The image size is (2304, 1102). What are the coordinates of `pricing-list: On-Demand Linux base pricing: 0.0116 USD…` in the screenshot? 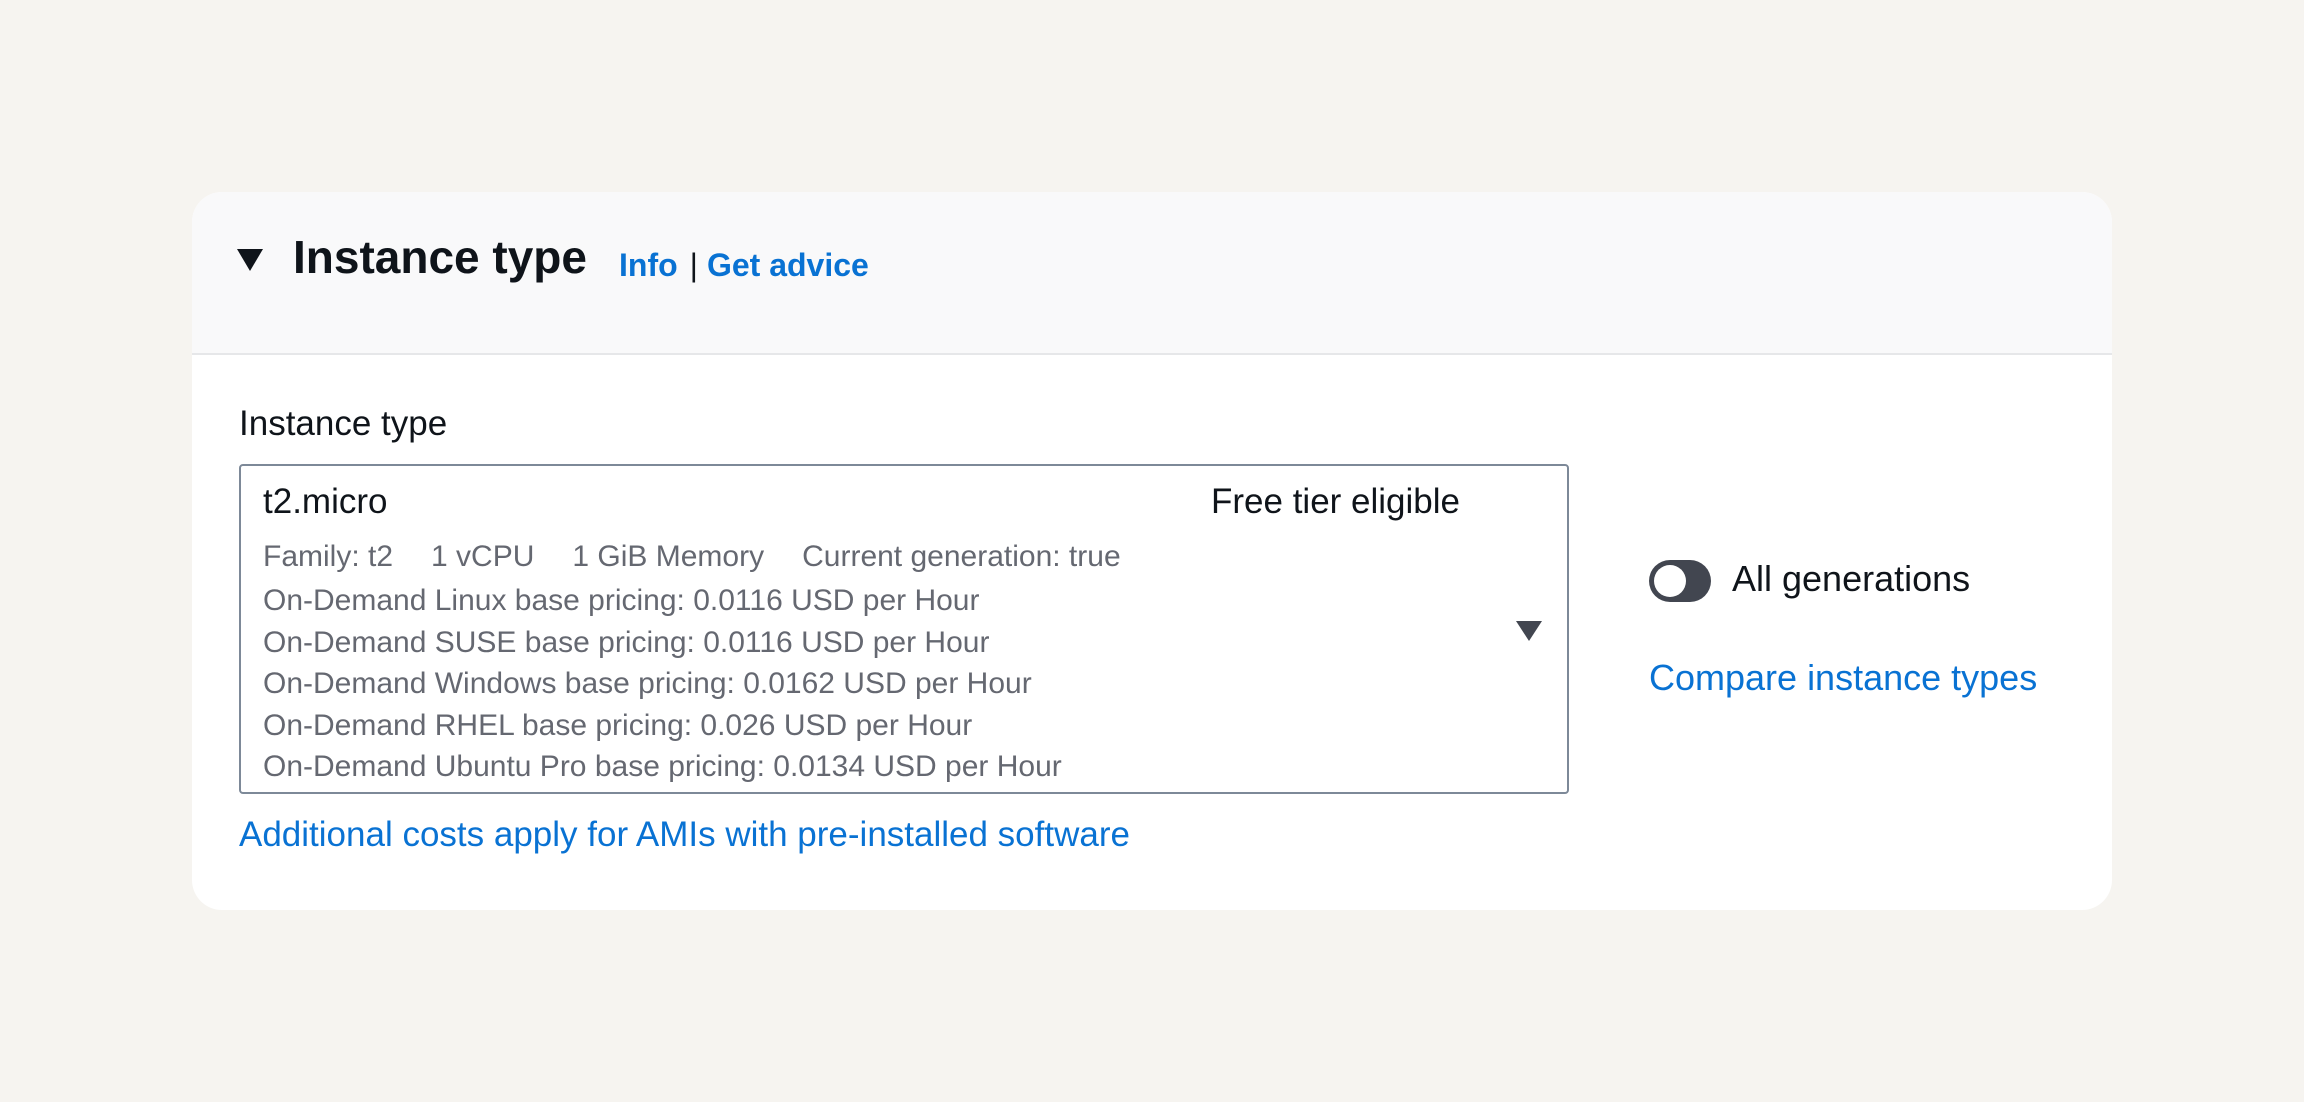 It's located at (662, 684).